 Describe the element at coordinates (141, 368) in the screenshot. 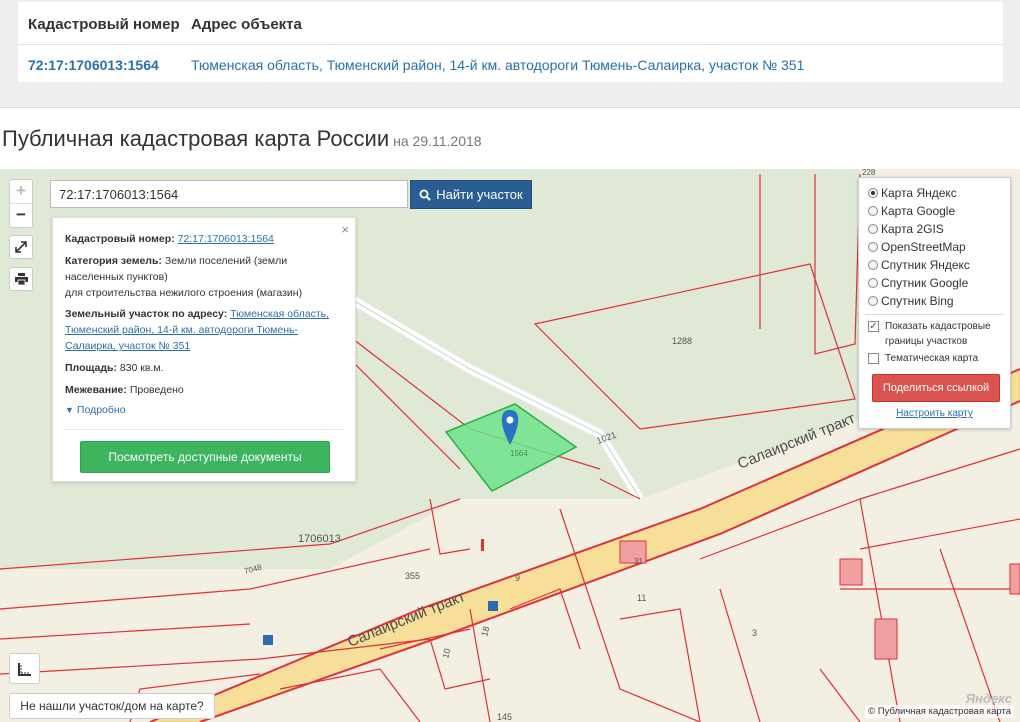

I see `info-area-value: 830 кв.м.` at that location.